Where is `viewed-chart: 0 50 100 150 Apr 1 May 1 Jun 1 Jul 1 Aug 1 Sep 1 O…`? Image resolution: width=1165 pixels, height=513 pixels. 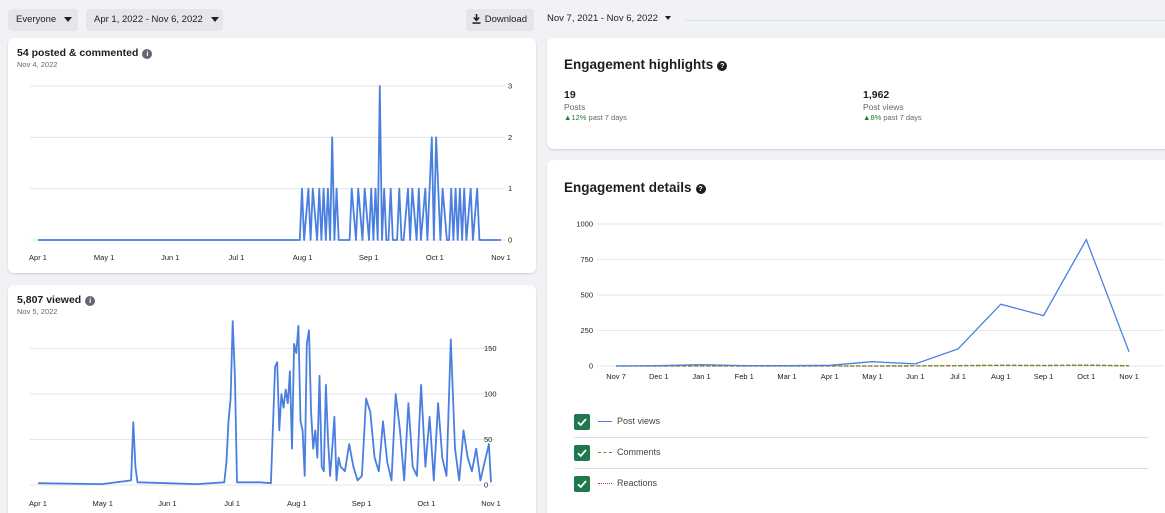 viewed-chart: 0 50 100 150 Apr 1 May 1 Jun 1 Jul 1 Aug 1 Sep 1 O… is located at coordinates (265, 414).